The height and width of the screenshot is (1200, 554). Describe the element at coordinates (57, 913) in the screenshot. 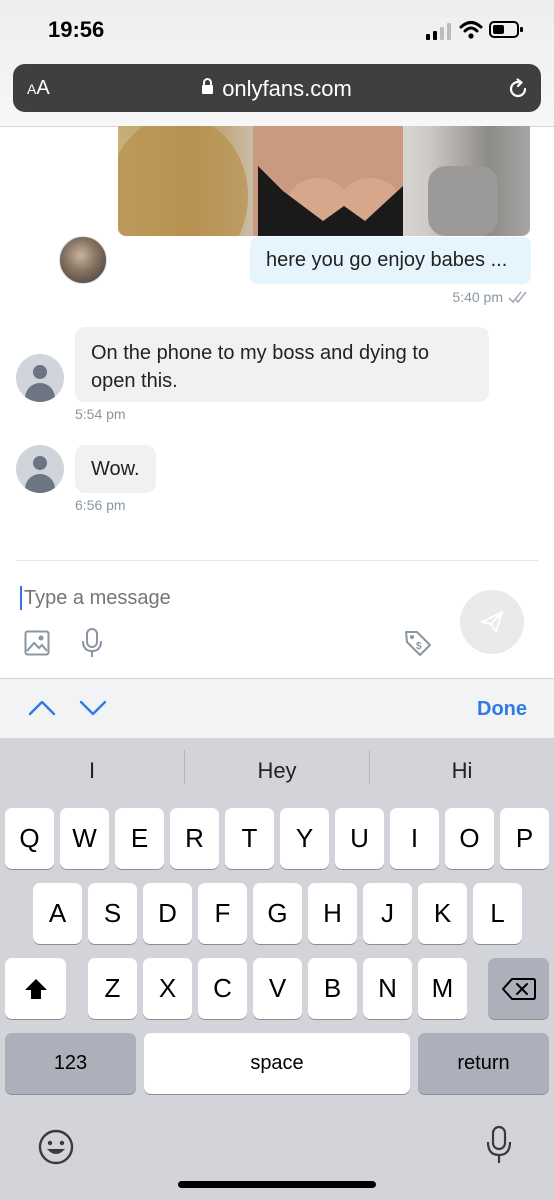

I see `key-a: A` at that location.